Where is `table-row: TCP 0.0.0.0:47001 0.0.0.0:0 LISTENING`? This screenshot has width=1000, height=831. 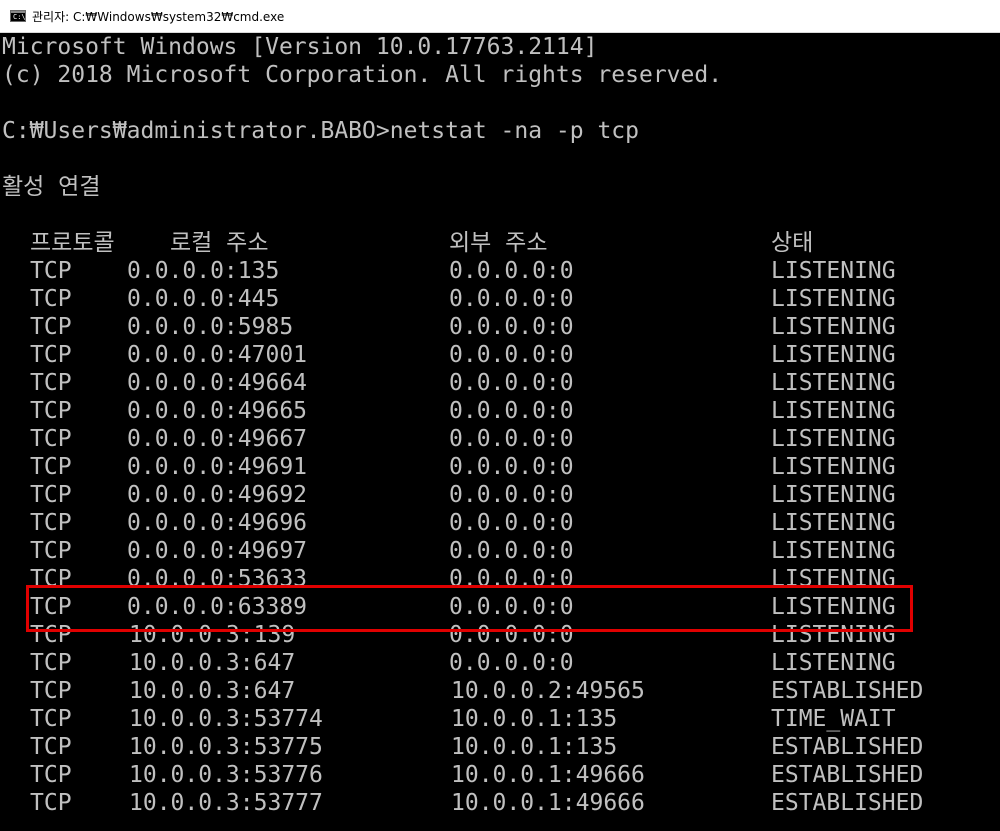 table-row: TCP 0.0.0.0:47001 0.0.0.0:0 LISTENING is located at coordinates (500, 355).